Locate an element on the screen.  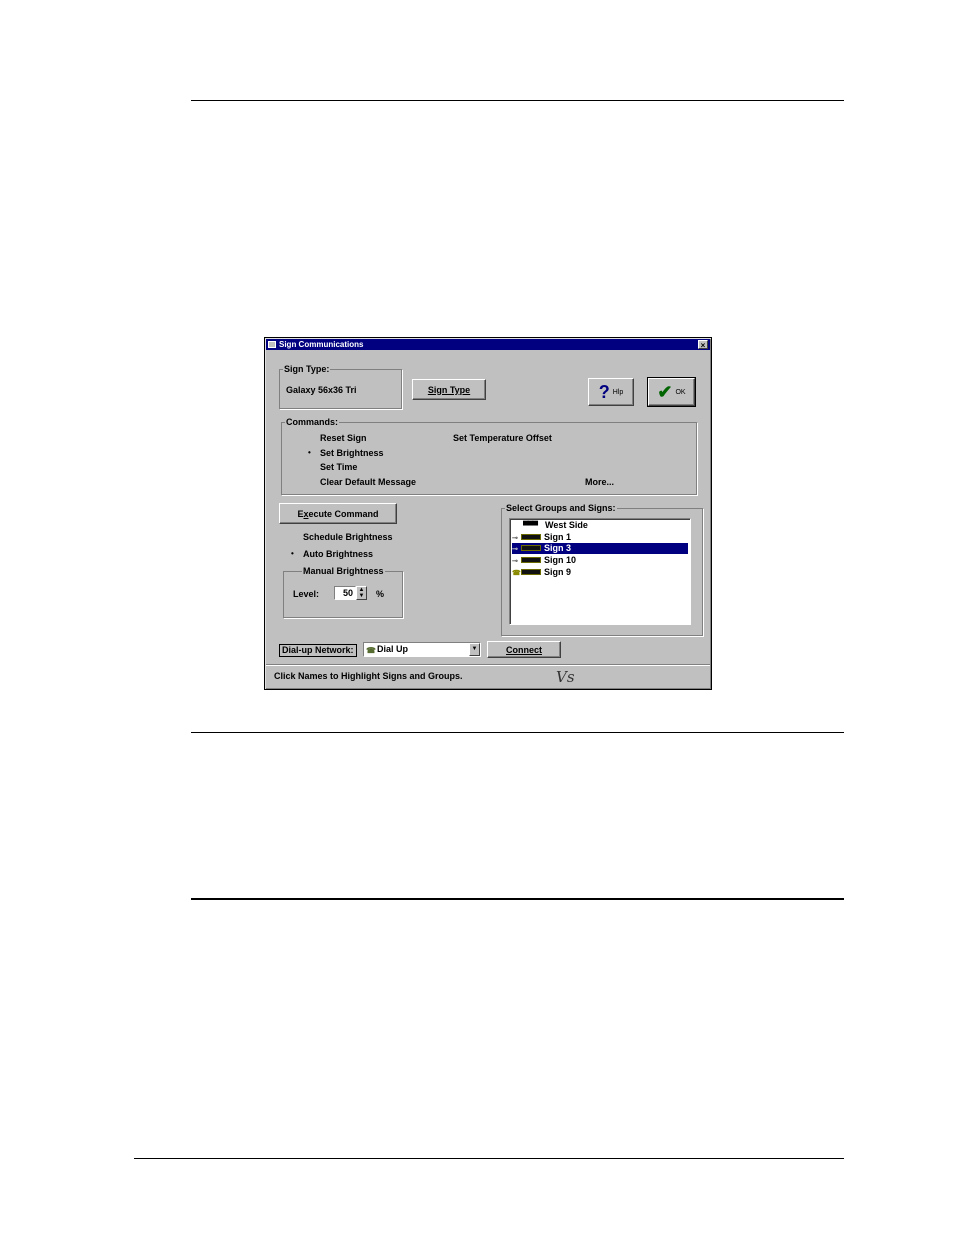
network-select: ☎ Dial Up ▼ is located at coordinates (422, 649).